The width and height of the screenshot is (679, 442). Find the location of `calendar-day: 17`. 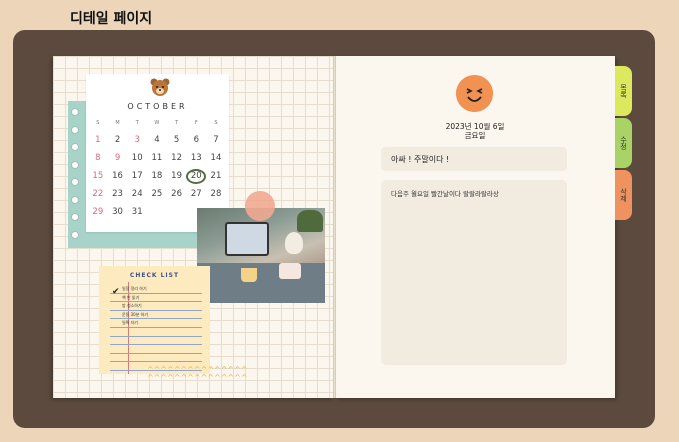

calendar-day: 17 is located at coordinates (137, 176).